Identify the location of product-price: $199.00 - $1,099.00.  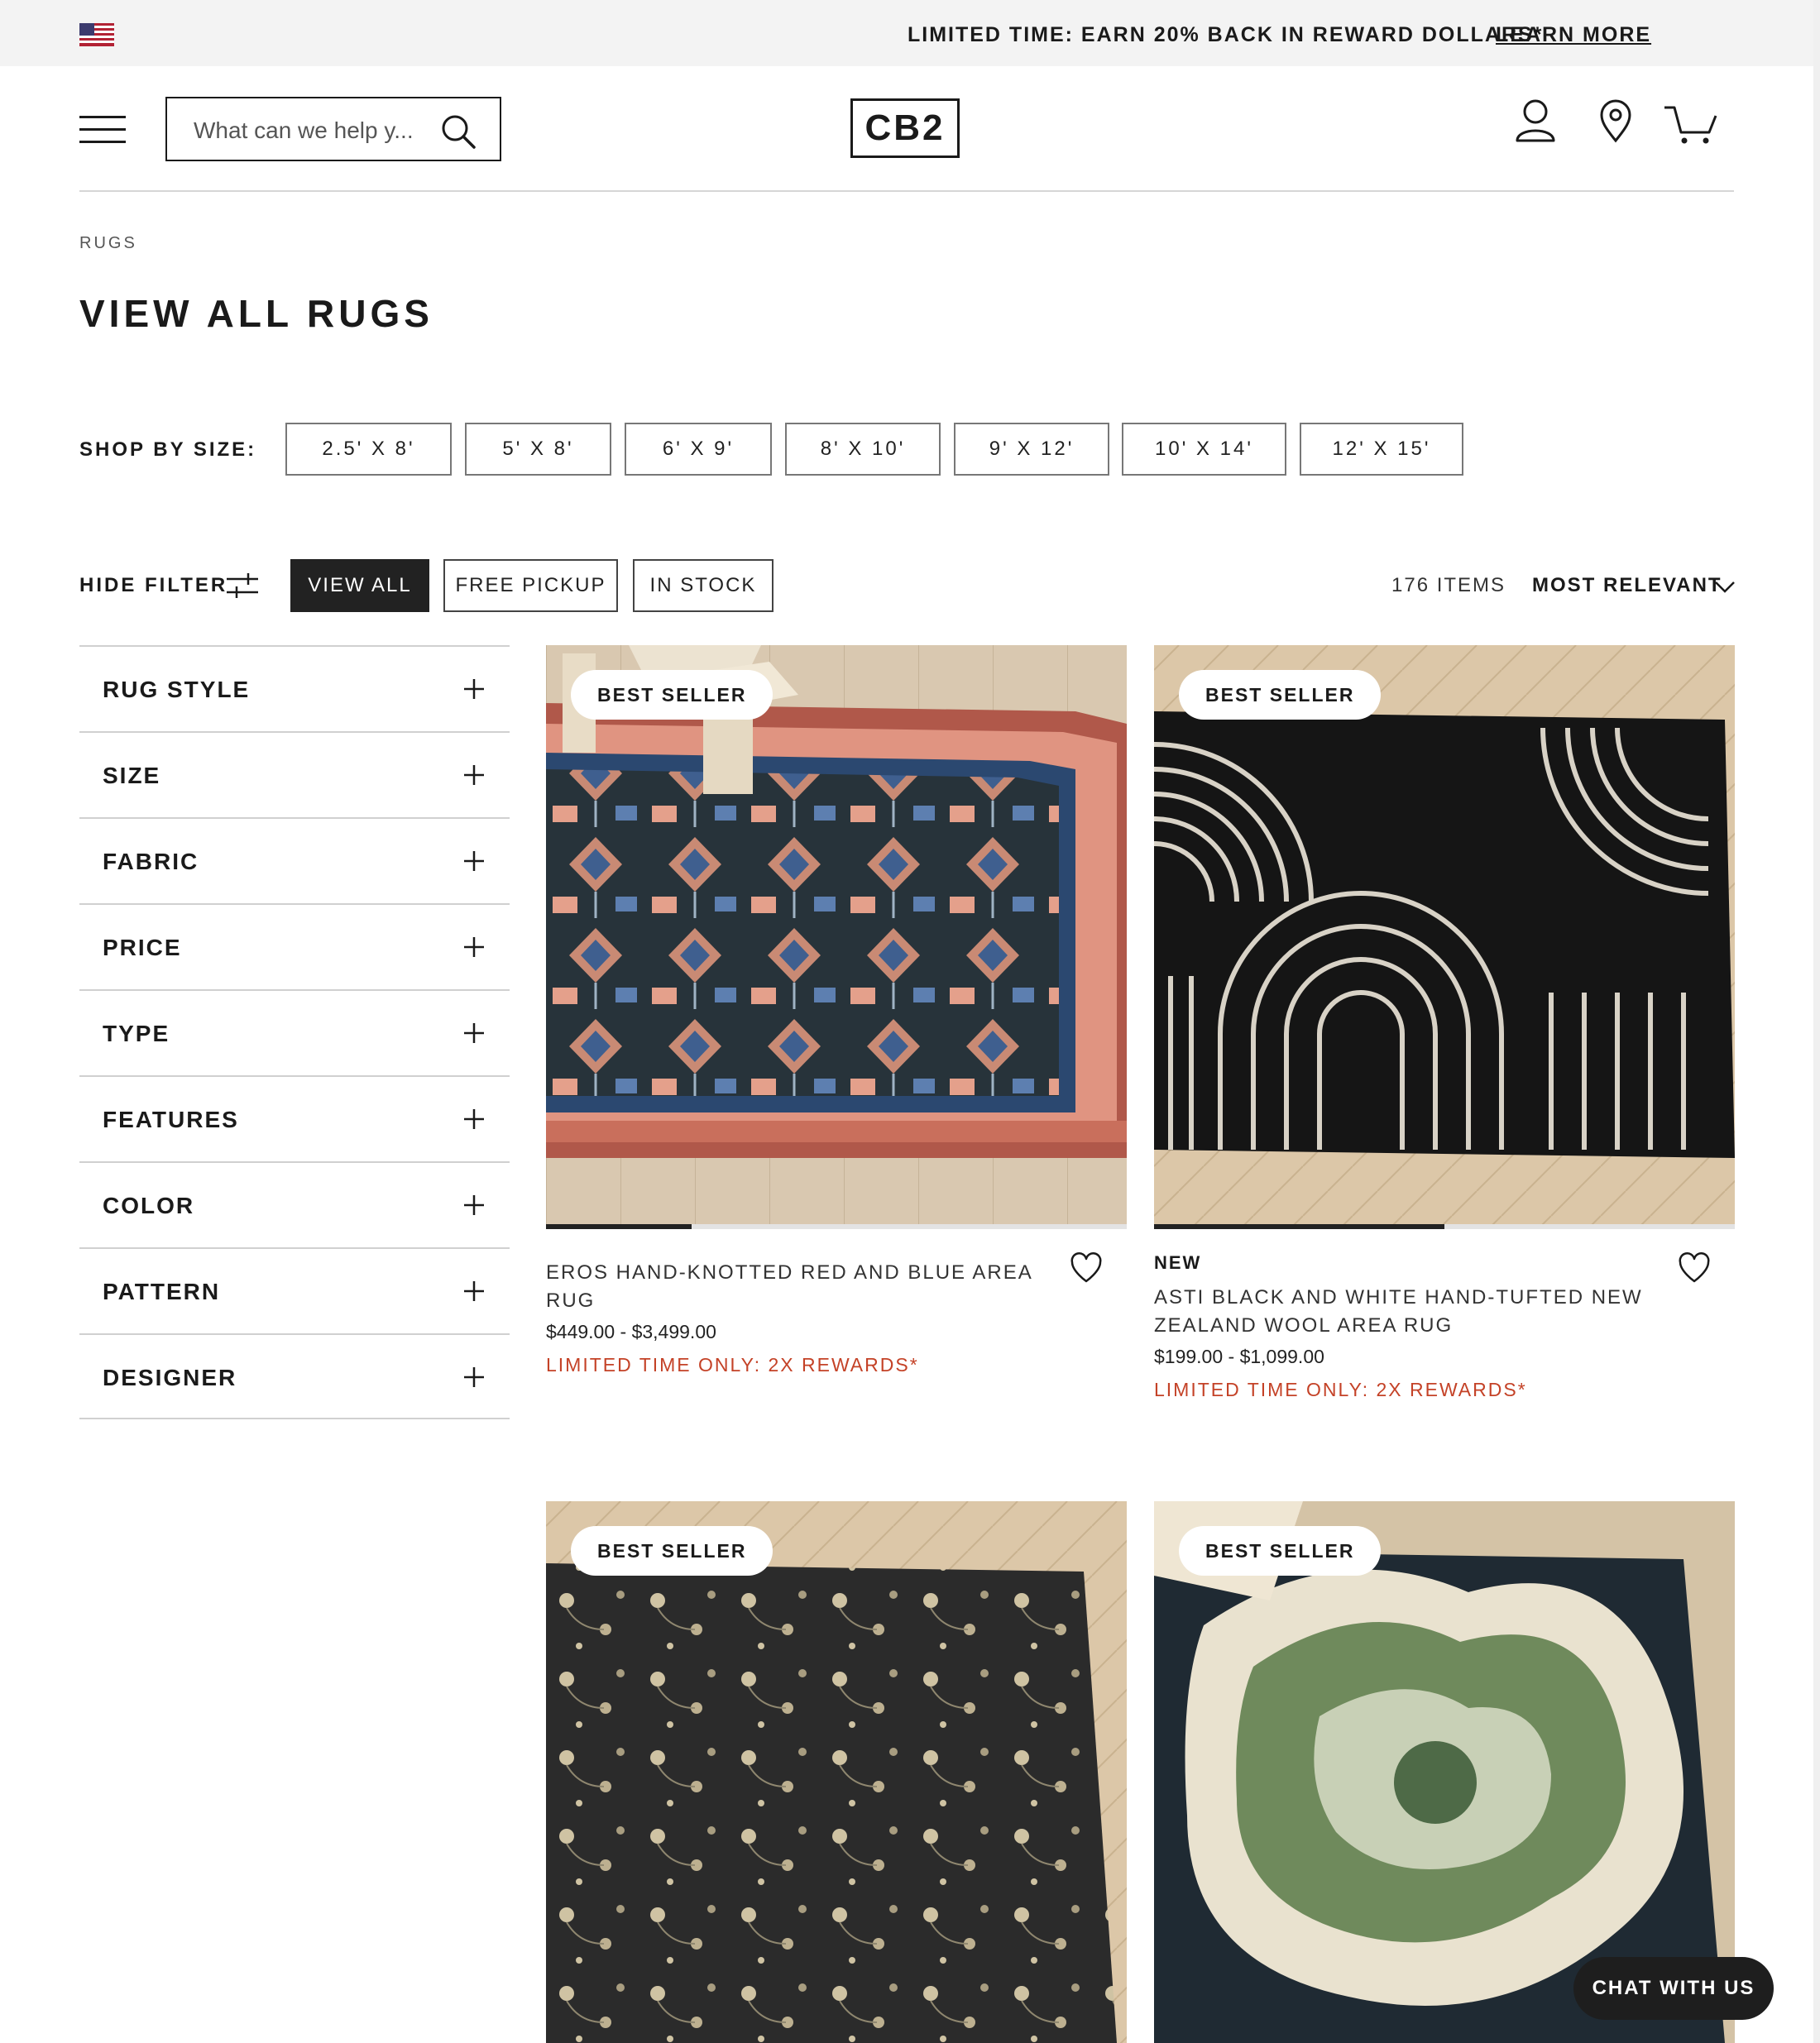
(1239, 1356).